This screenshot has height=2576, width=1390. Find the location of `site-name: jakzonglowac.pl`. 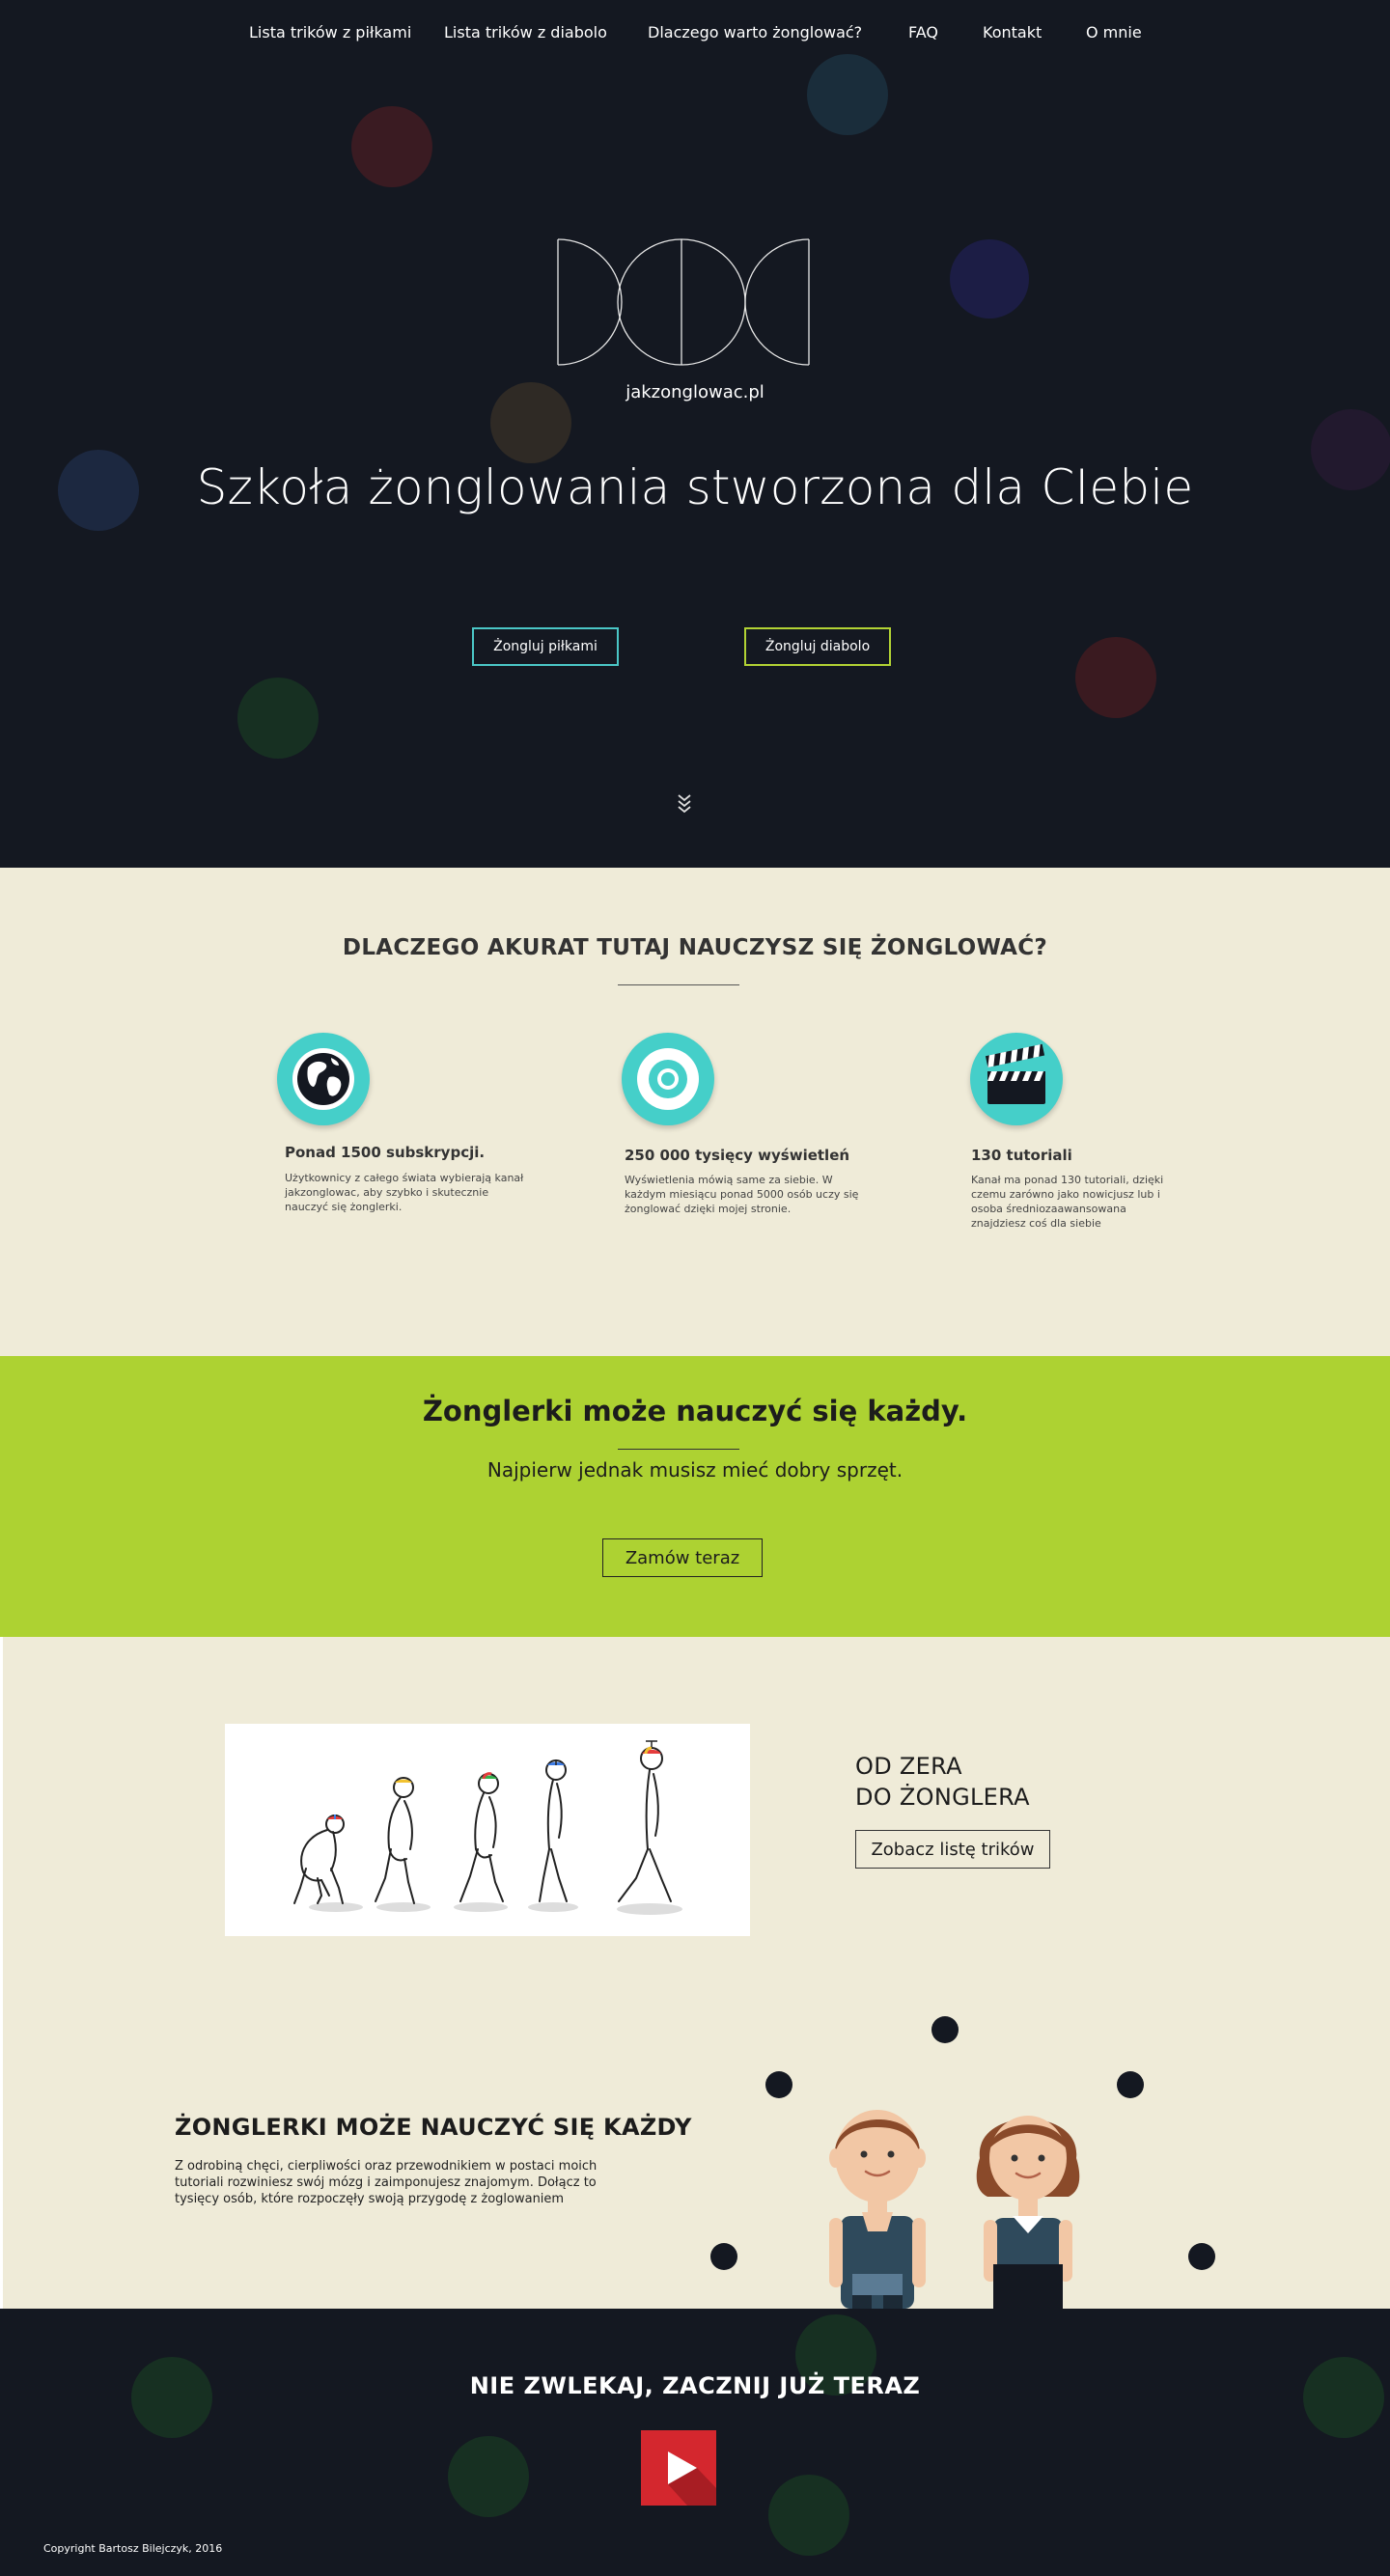

site-name: jakzonglowac.pl is located at coordinates (695, 392).